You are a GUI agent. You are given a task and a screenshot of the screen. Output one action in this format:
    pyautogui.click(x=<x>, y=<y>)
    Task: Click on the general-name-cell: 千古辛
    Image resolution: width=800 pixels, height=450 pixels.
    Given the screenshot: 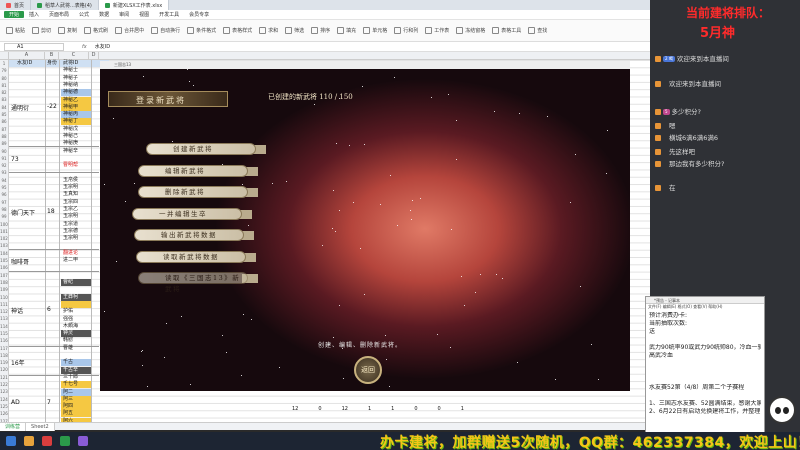 What is the action you would take?
    pyautogui.click(x=76, y=370)
    